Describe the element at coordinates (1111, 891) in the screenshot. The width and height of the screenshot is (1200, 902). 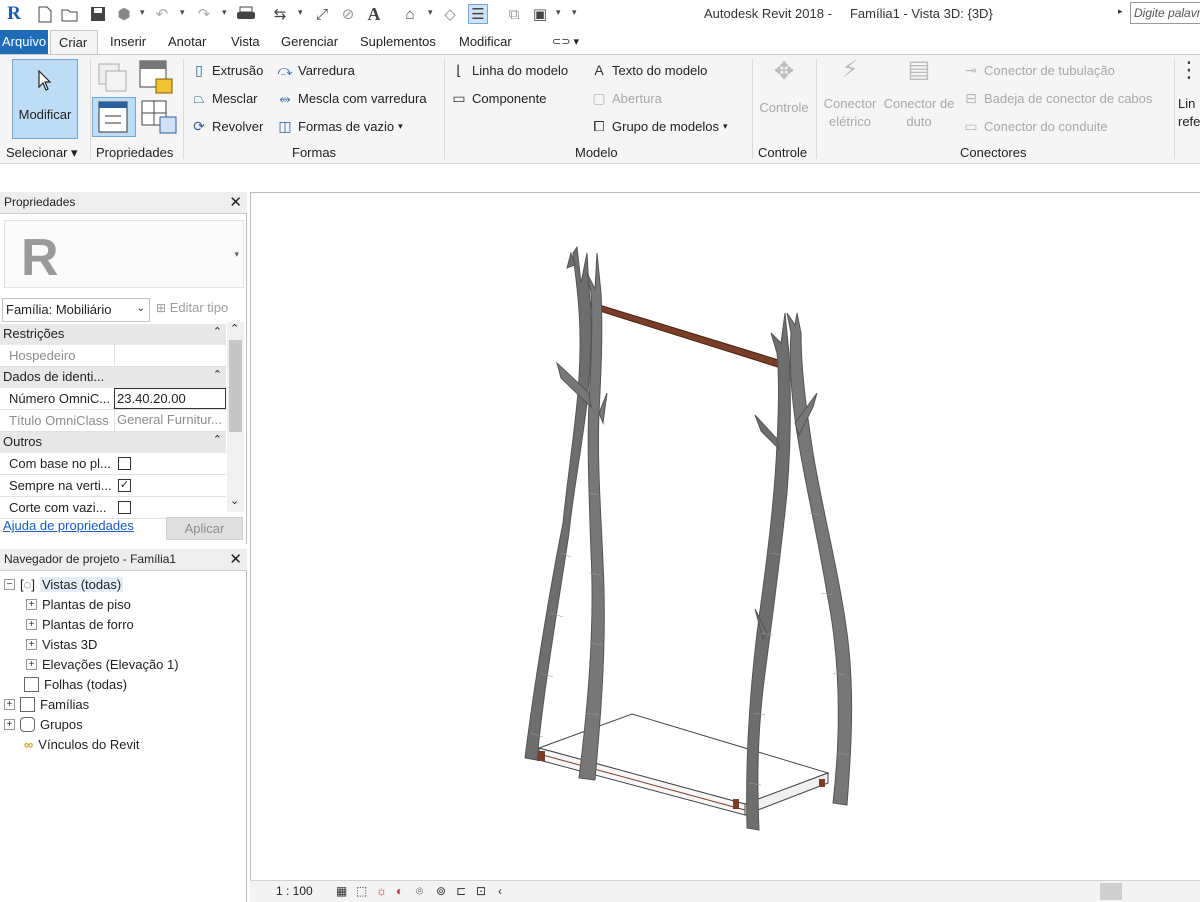
I see `horizontal-scrollbar-thumb` at that location.